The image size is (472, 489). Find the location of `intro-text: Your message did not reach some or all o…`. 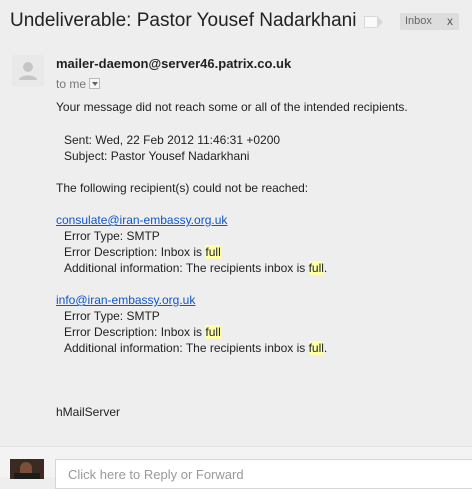

intro-text: Your message did not reach some or all o… is located at coordinates (232, 107).